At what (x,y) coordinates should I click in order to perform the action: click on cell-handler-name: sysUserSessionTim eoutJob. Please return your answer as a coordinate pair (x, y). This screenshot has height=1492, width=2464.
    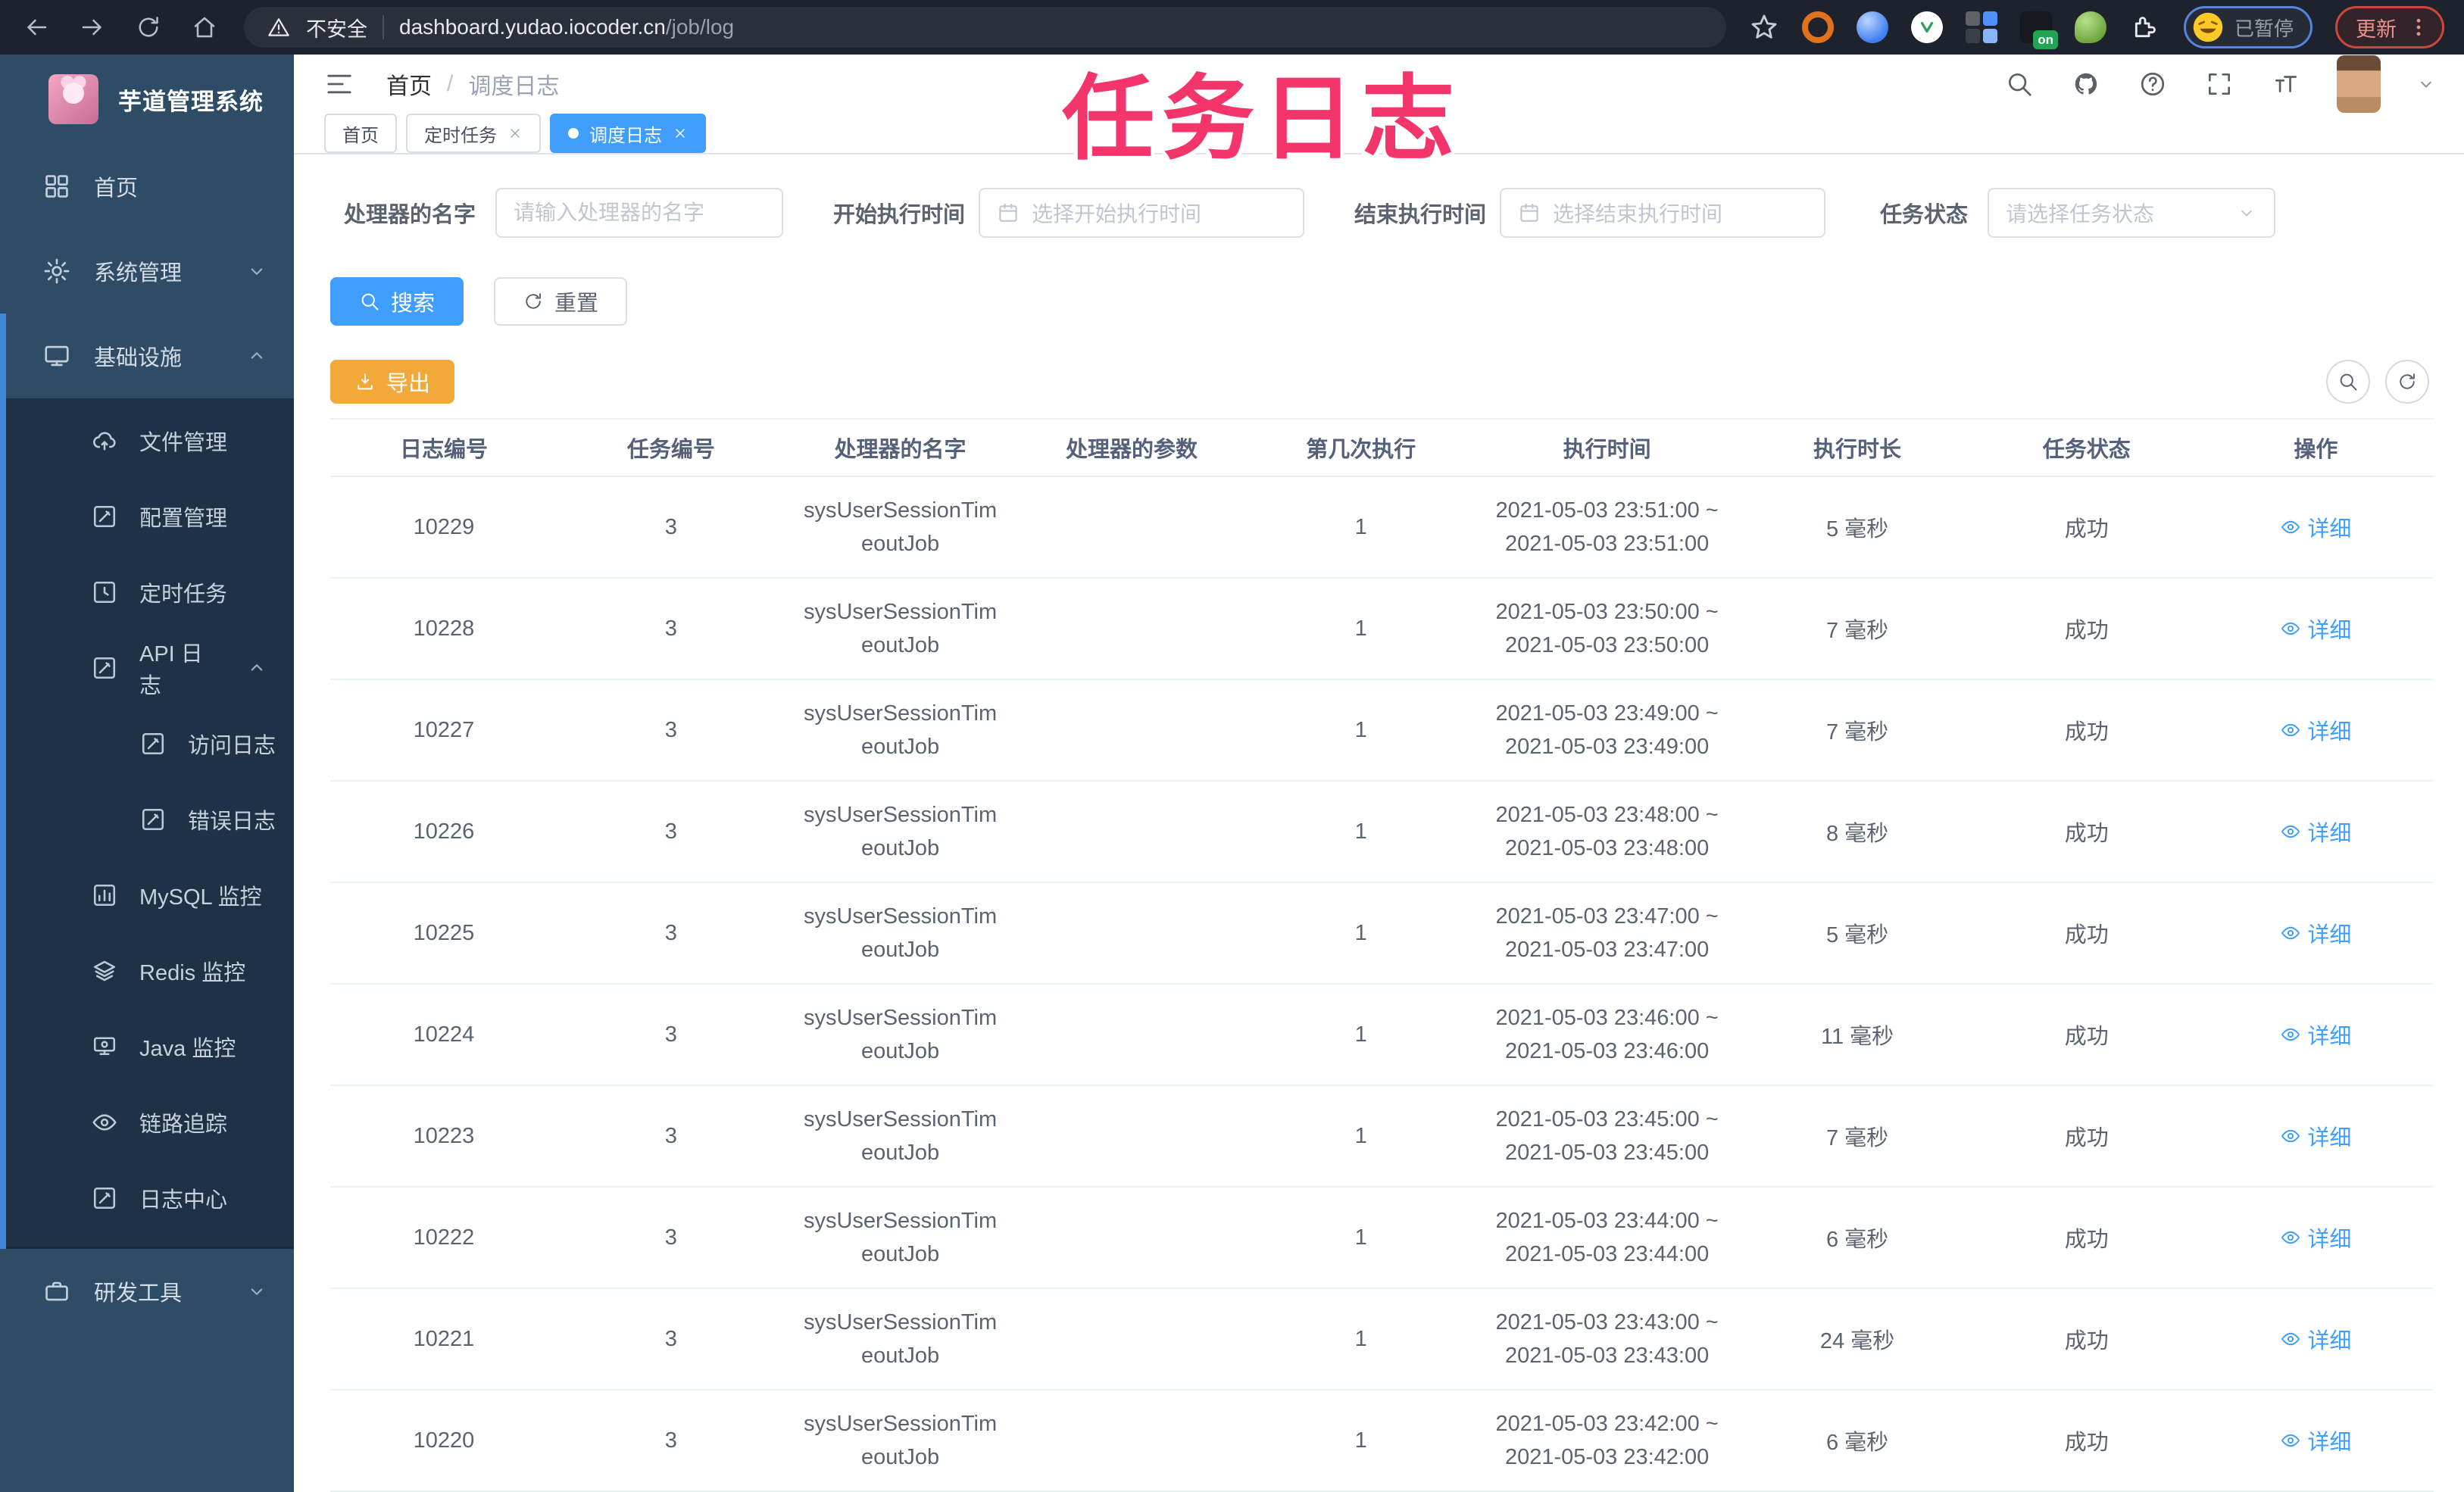
    Looking at the image, I should click on (900, 1237).